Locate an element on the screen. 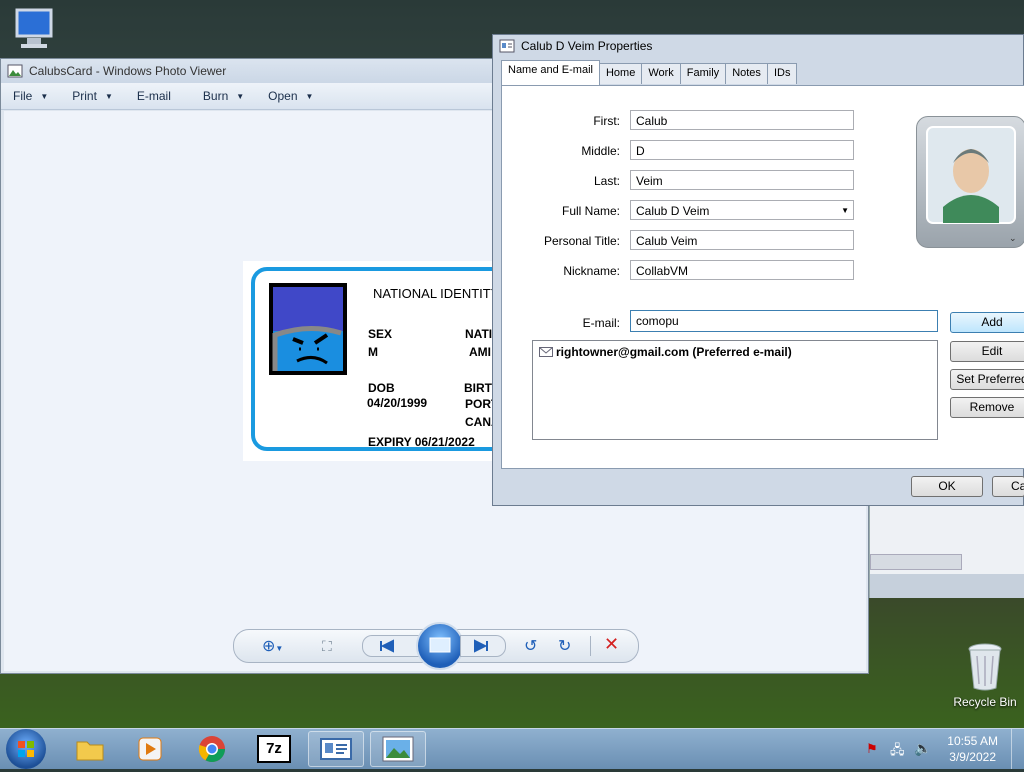  middle-name-field: D is located at coordinates (742, 150).